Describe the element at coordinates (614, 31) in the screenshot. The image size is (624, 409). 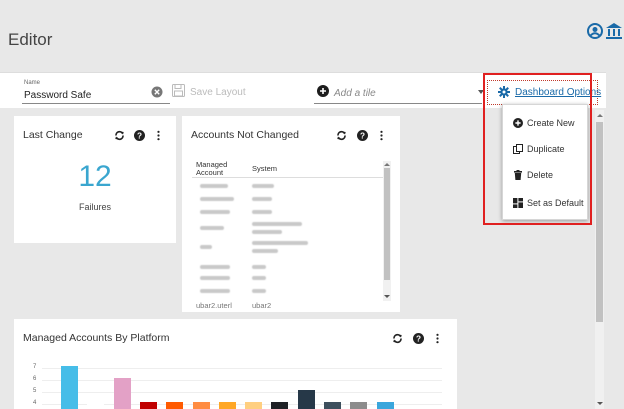
I see `bank-icon` at that location.